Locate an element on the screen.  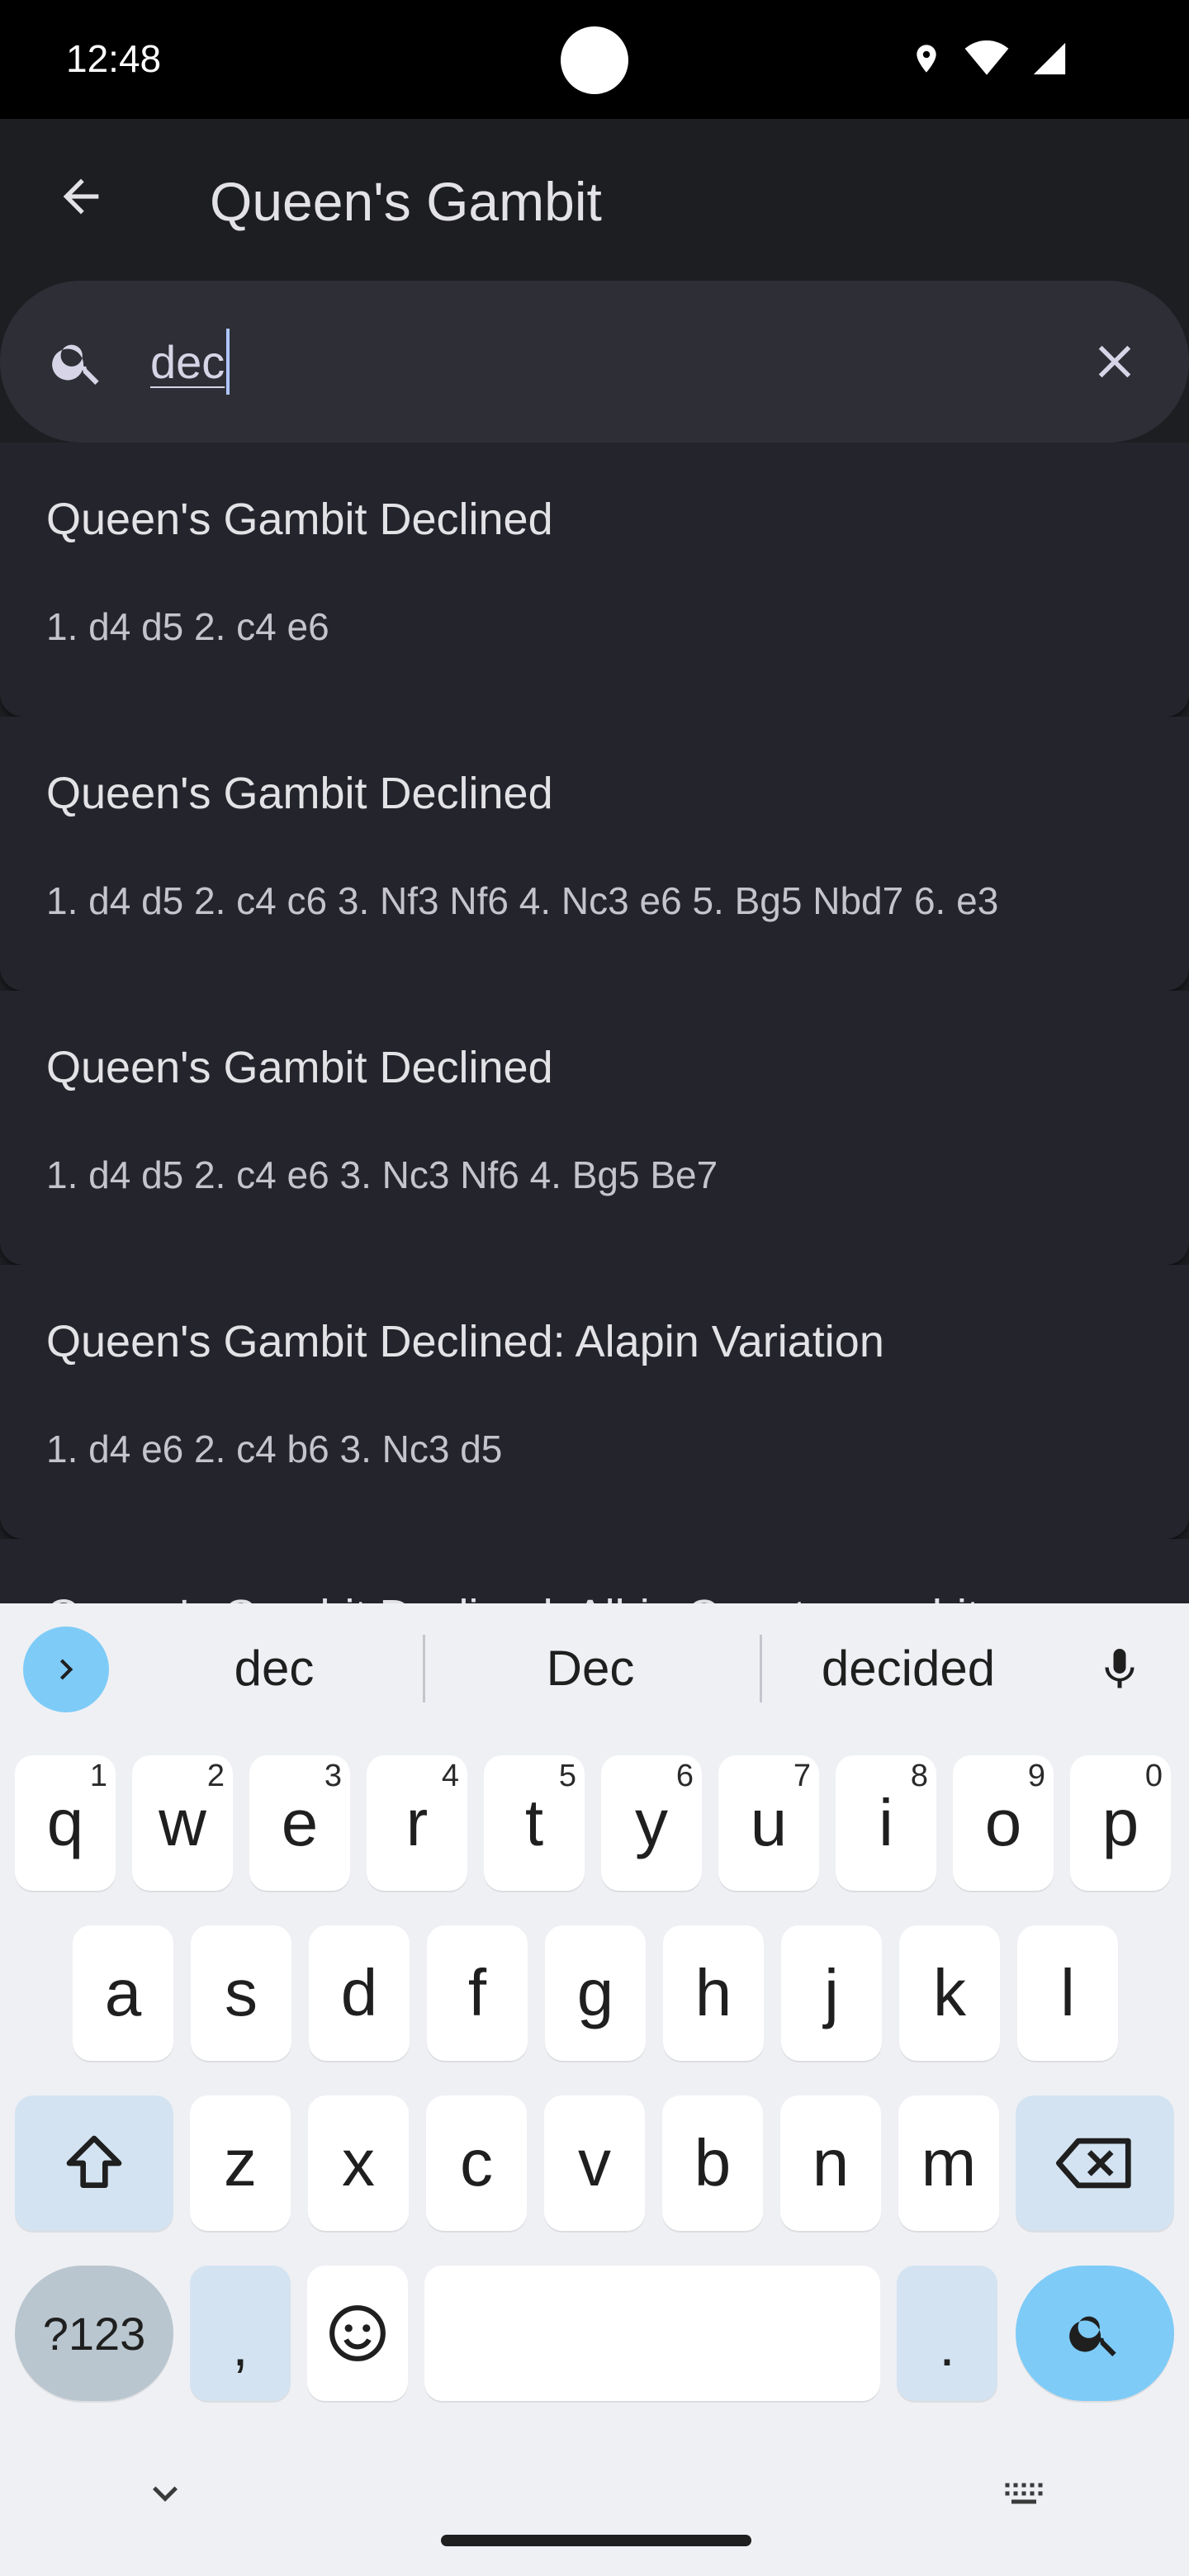
key-s: s is located at coordinates (241, 1993).